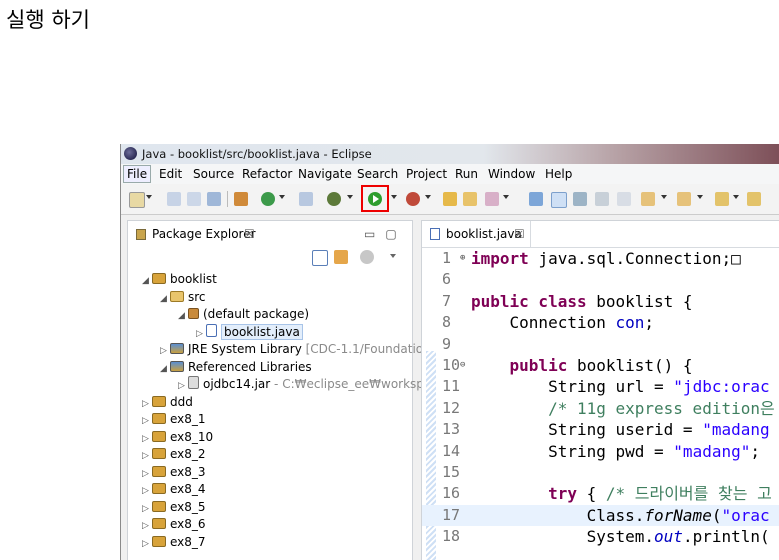 The image size is (779, 560). What do you see at coordinates (177, 296) in the screenshot?
I see `source-folder-icon` at bounding box center [177, 296].